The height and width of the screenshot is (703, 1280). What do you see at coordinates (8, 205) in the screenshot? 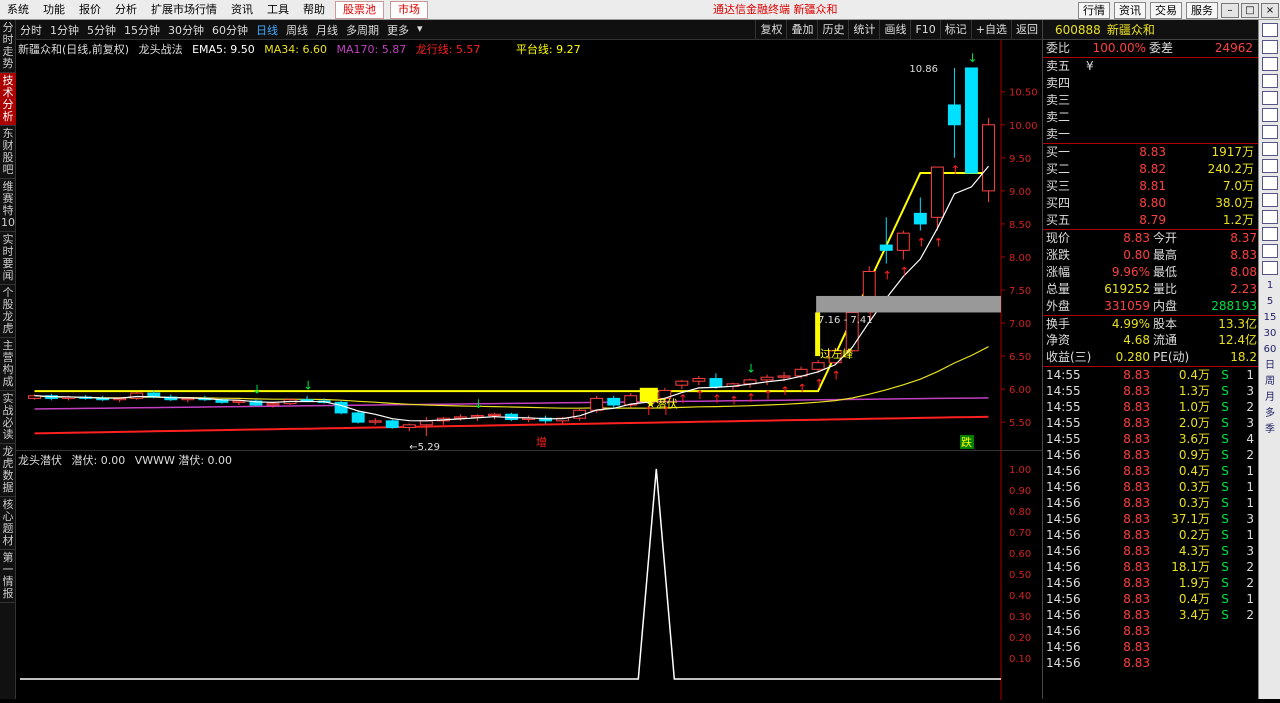
I see `left-tab-3: 维赛特10` at bounding box center [8, 205].